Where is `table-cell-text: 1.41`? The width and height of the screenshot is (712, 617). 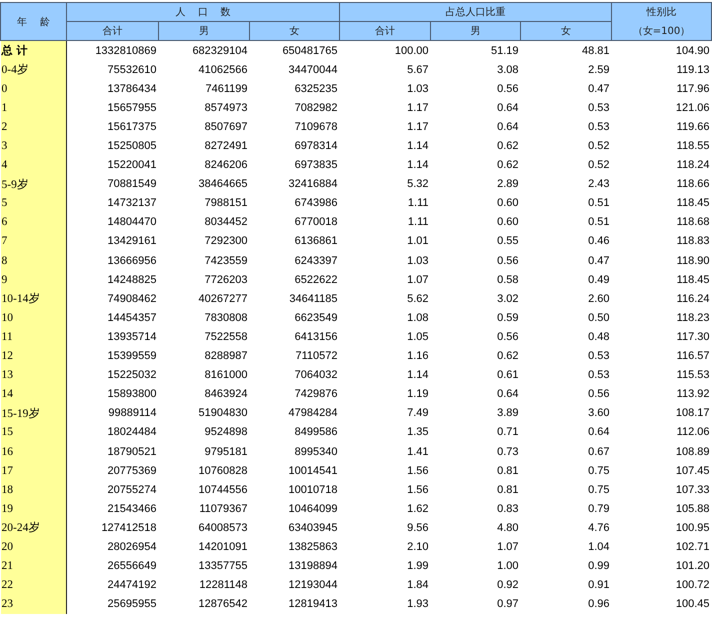 table-cell-text: 1.41 is located at coordinates (418, 452).